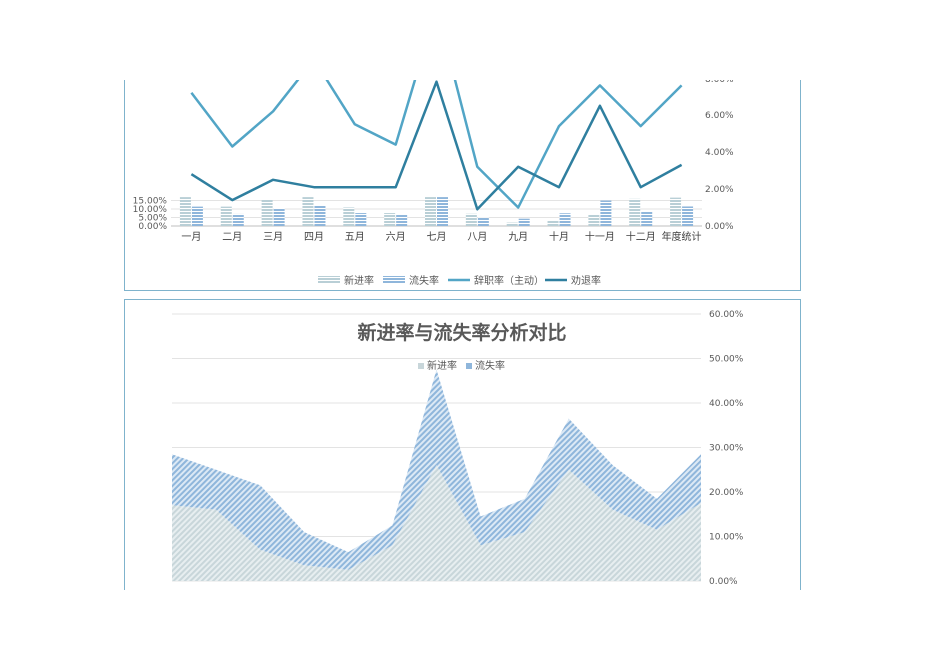 The height and width of the screenshot is (672, 950). I want to click on x-category-label: 八月, so click(477, 237).